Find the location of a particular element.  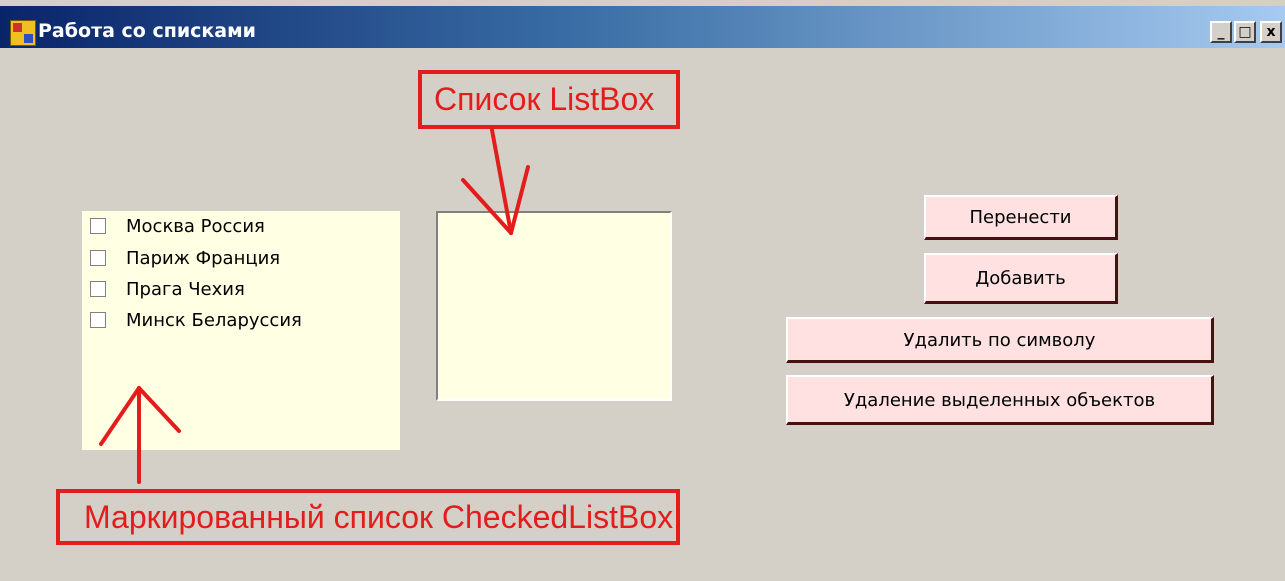

listbox-arrow-head-right is located at coordinates (519, 200).